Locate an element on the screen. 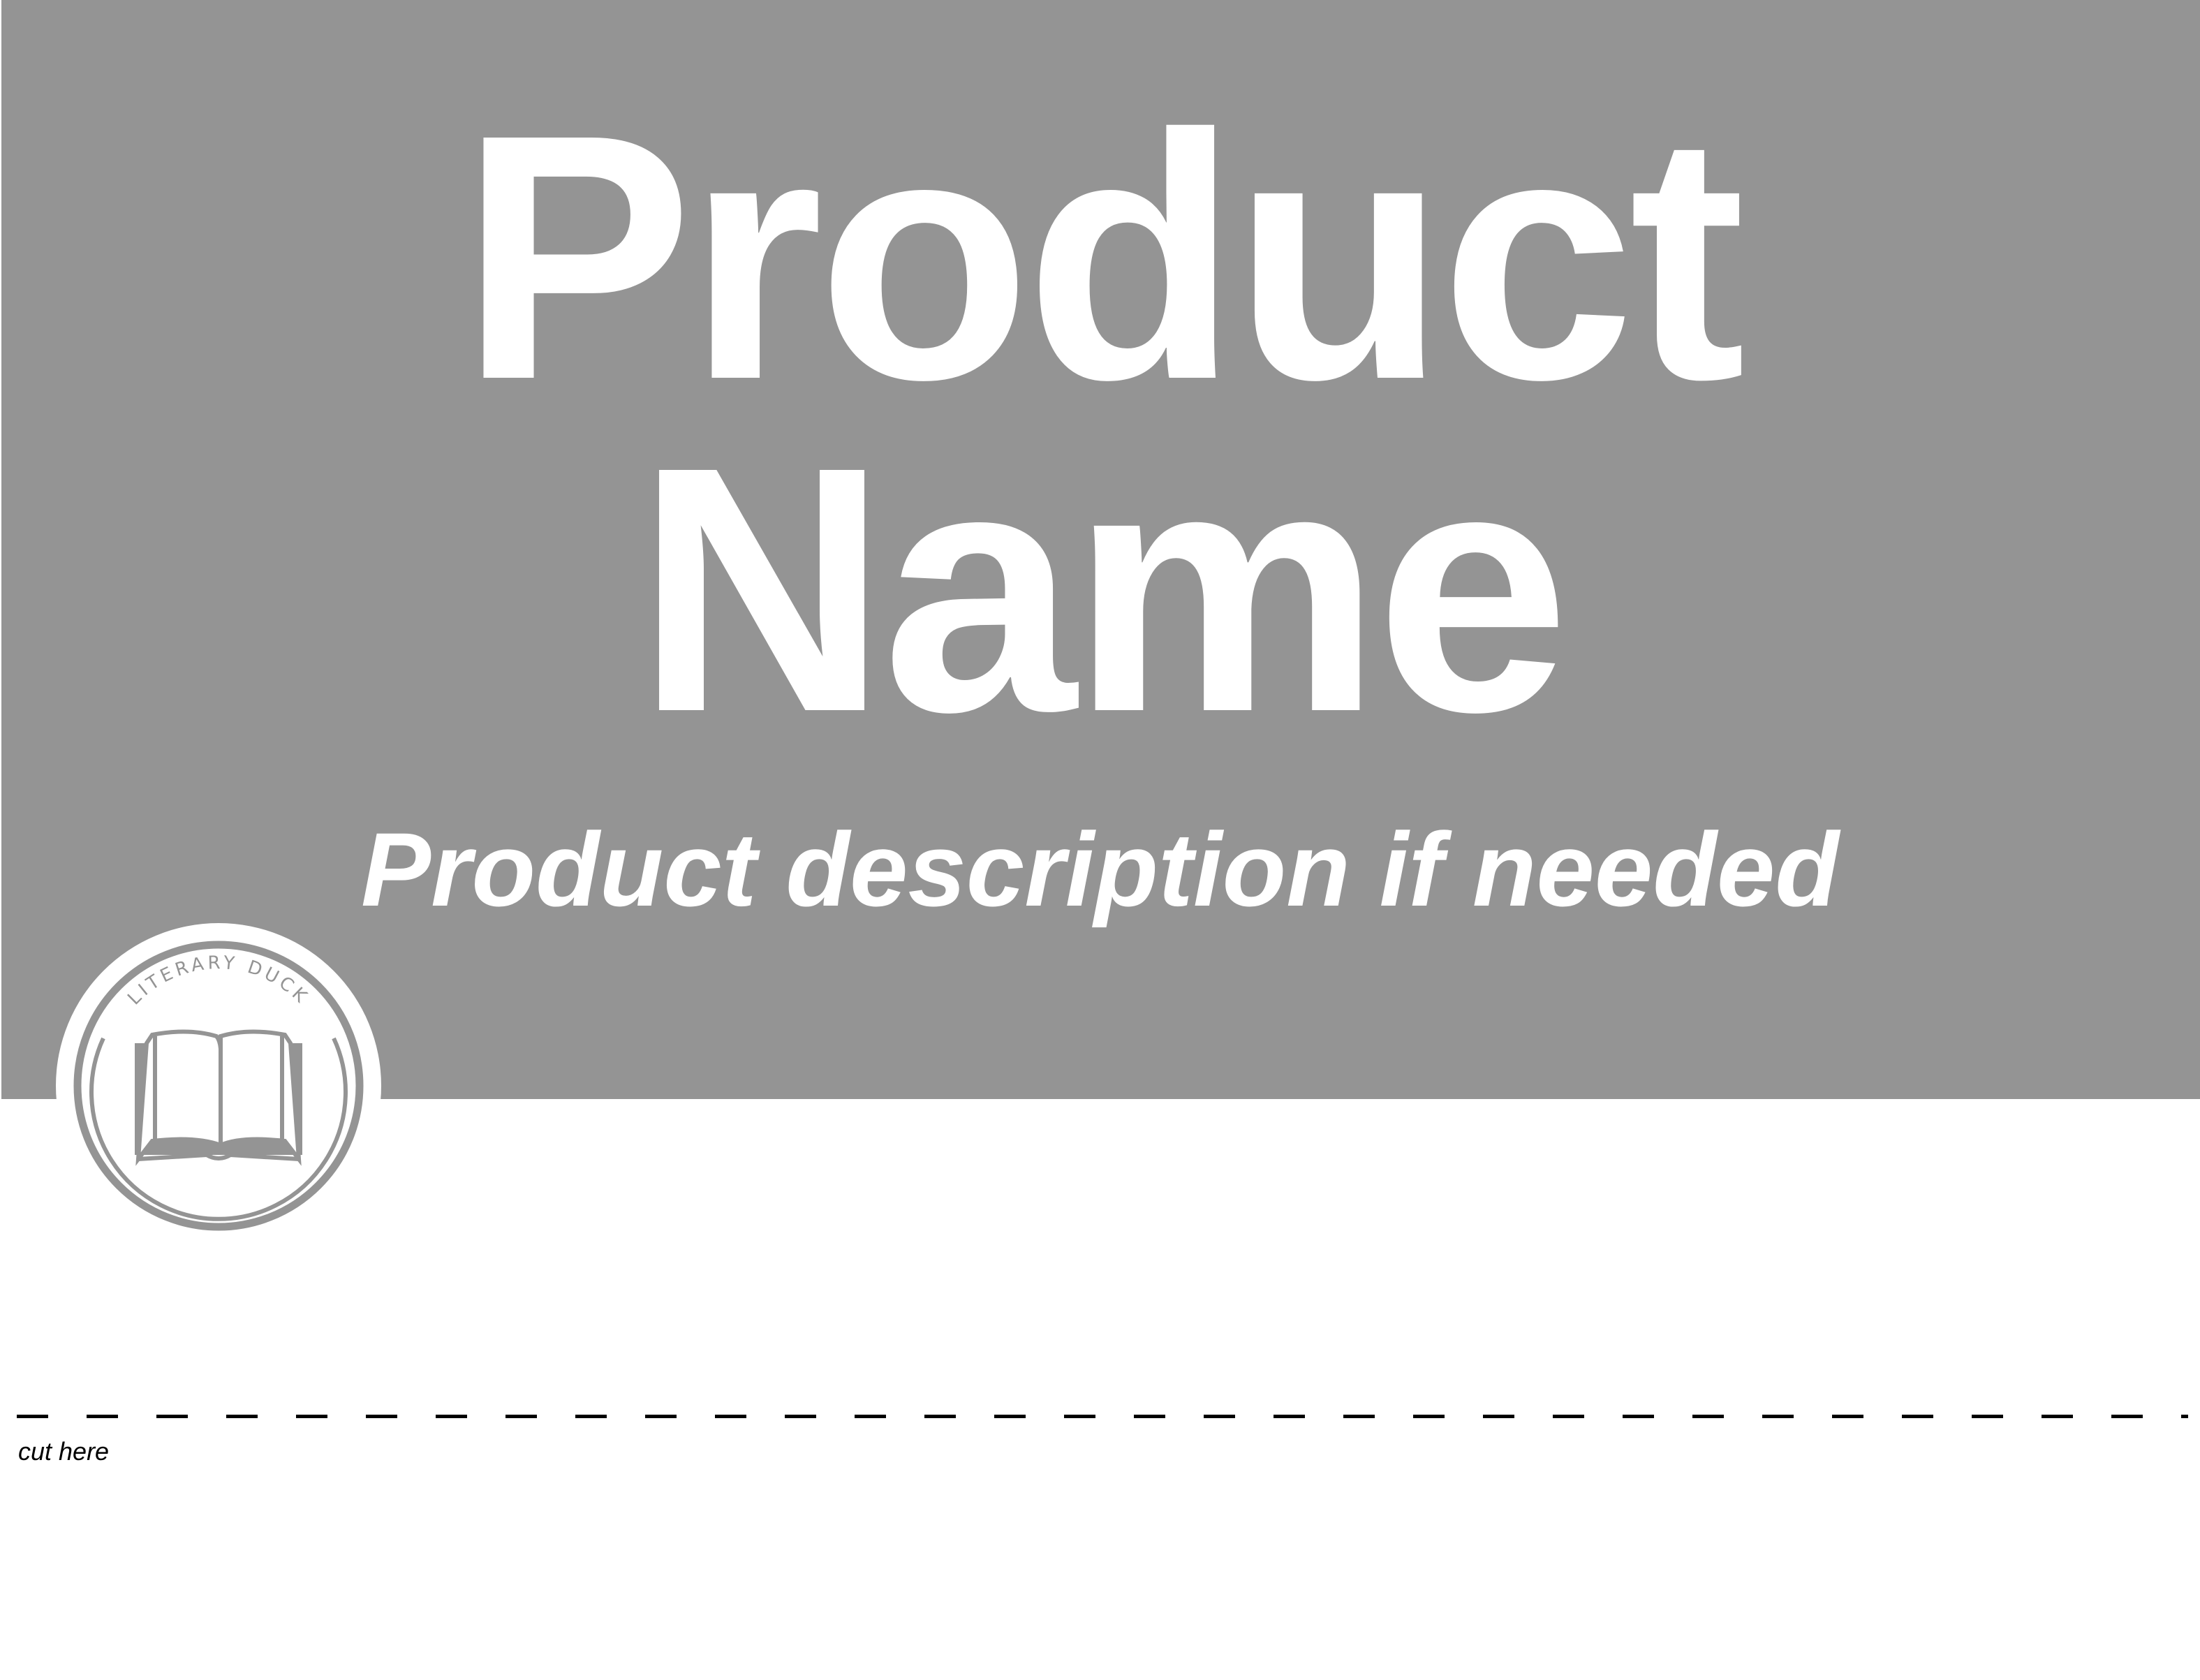 This screenshot has width=2200, height=1680. open-book-icon is located at coordinates (219, 1097).